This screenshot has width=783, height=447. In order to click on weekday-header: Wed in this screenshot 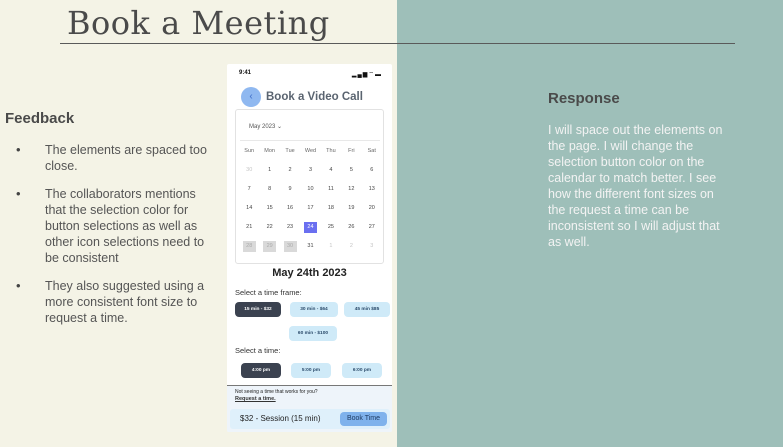, I will do `click(310, 151)`.